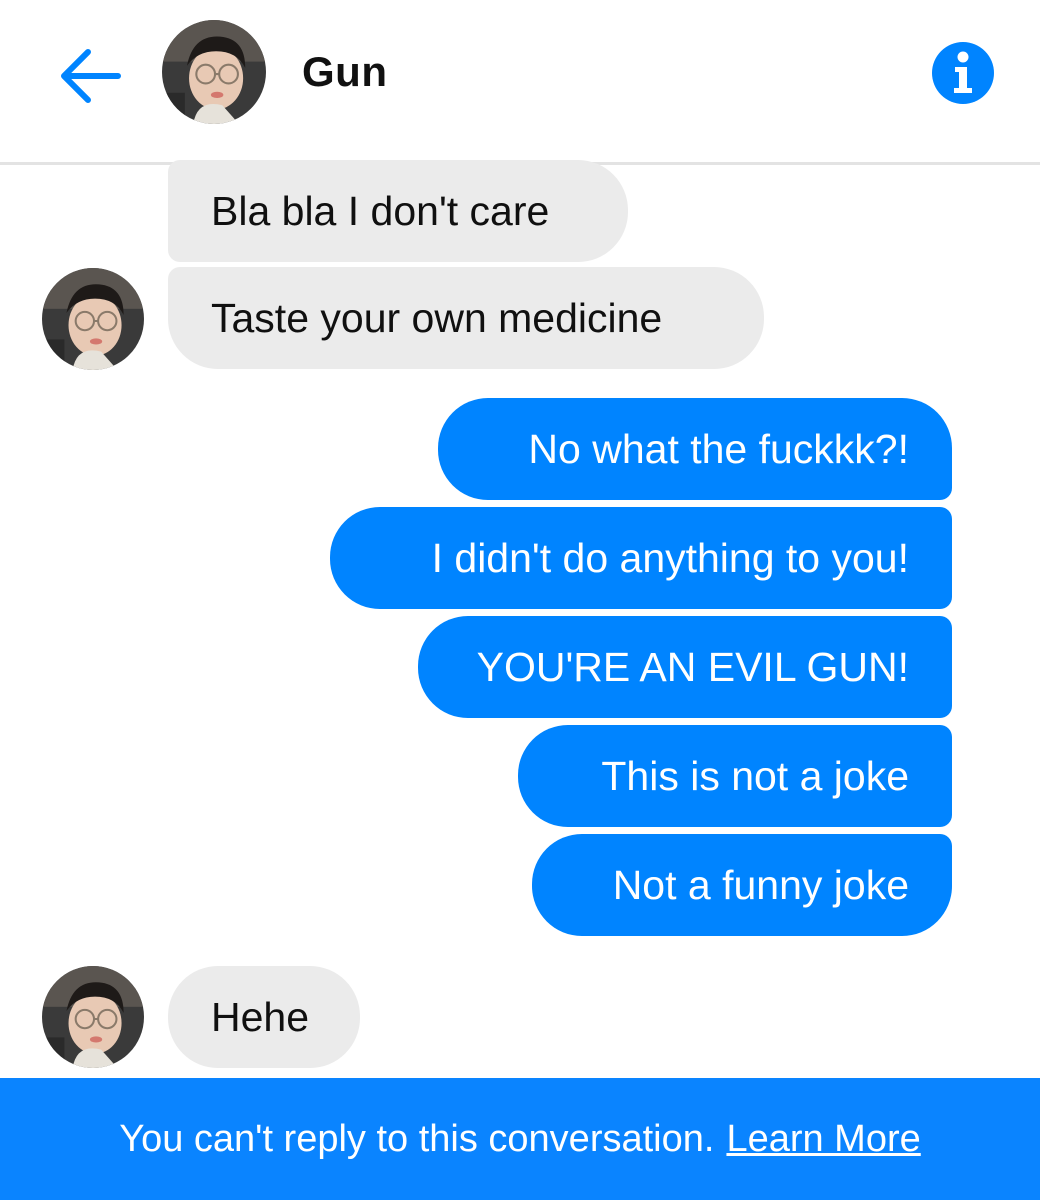 The width and height of the screenshot is (1040, 1200). Describe the element at coordinates (685, 667) in the screenshot. I see `message-bubble-outgoing: YOU'RE AN EVIL GUN!` at that location.